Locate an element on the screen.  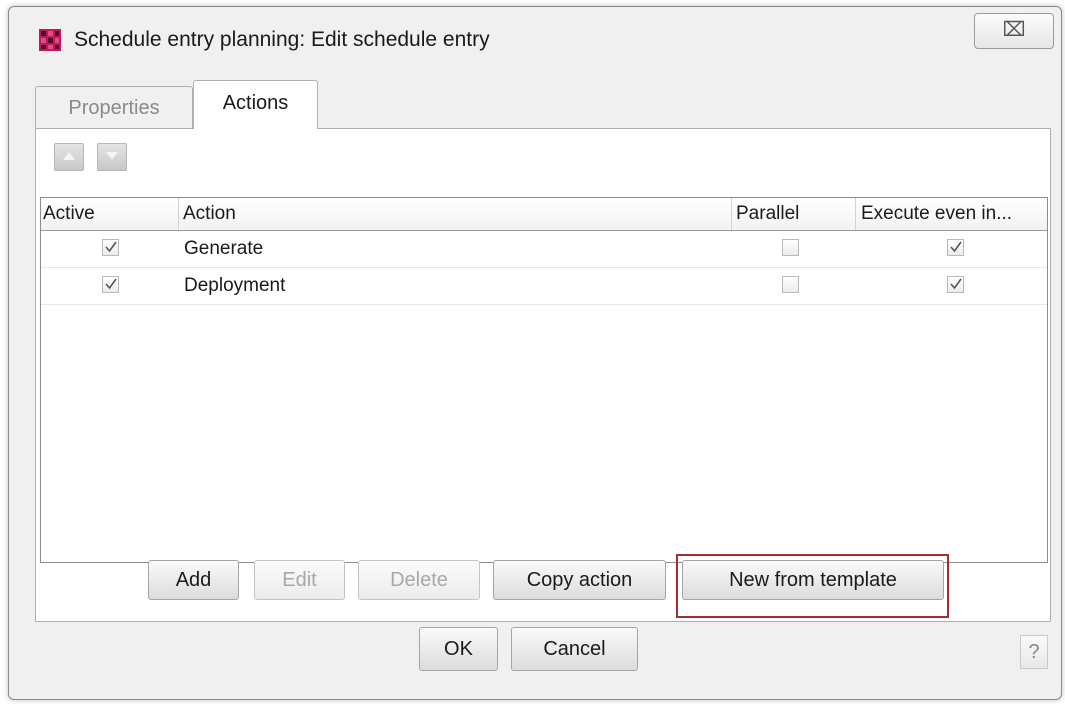
close-icon: ⌧ is located at coordinates (1014, 30).